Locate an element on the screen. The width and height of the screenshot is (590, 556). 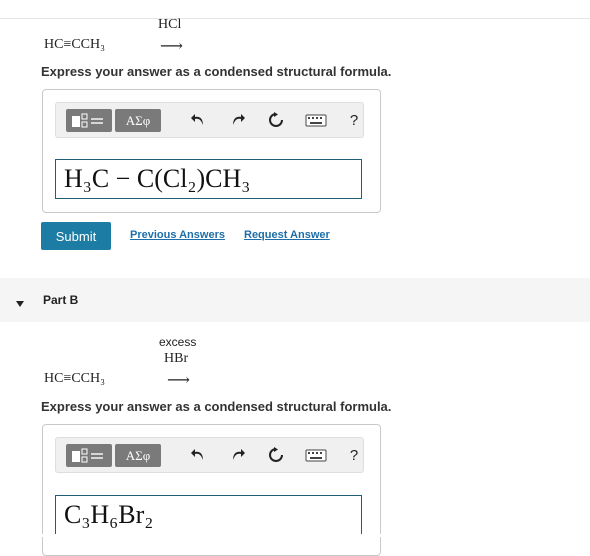
help-button-b: ? is located at coordinates (354, 455).